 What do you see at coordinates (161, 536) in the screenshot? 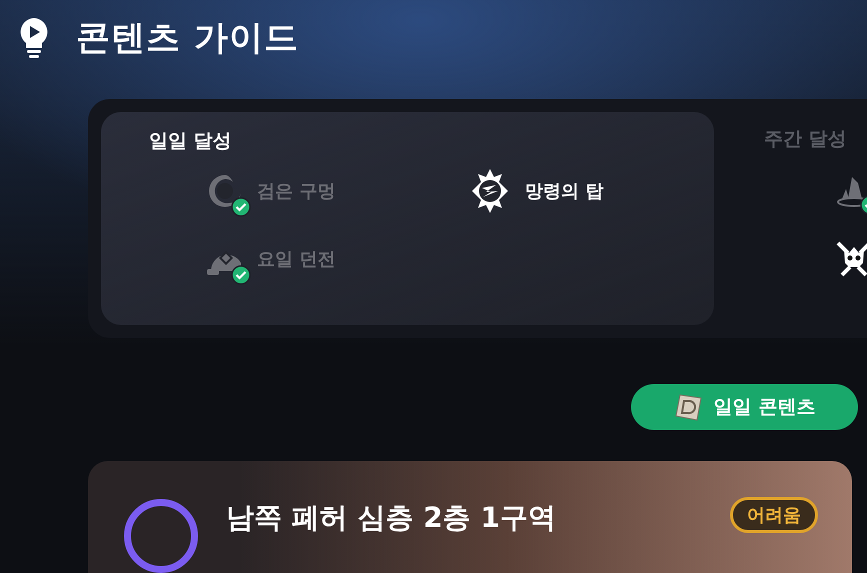
I see `zone-icon` at bounding box center [161, 536].